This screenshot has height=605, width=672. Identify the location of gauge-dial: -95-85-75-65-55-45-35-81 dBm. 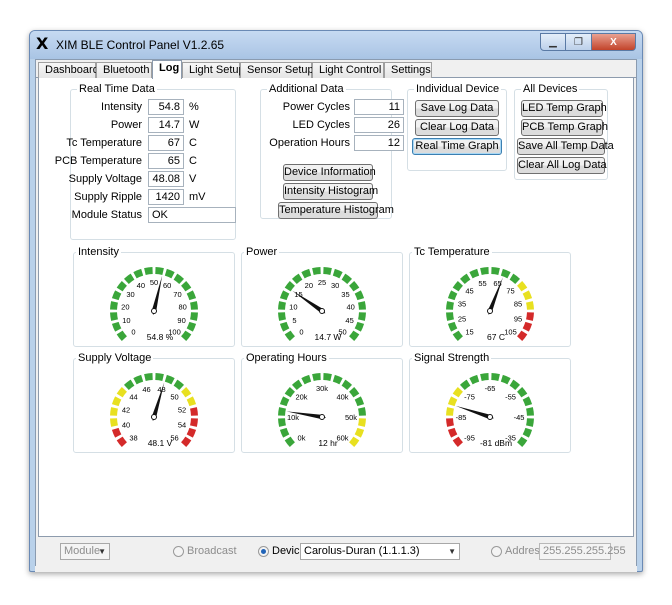
(490, 410).